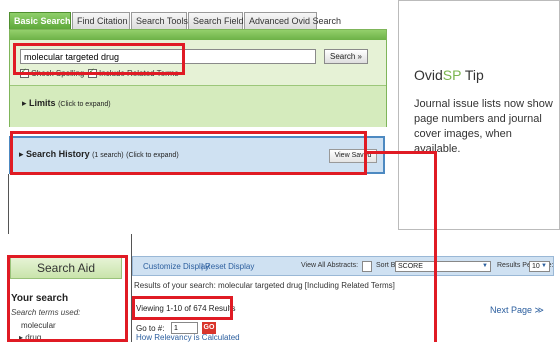 The height and width of the screenshot is (342, 560). I want to click on goto-label: Go to #:, so click(150, 328).